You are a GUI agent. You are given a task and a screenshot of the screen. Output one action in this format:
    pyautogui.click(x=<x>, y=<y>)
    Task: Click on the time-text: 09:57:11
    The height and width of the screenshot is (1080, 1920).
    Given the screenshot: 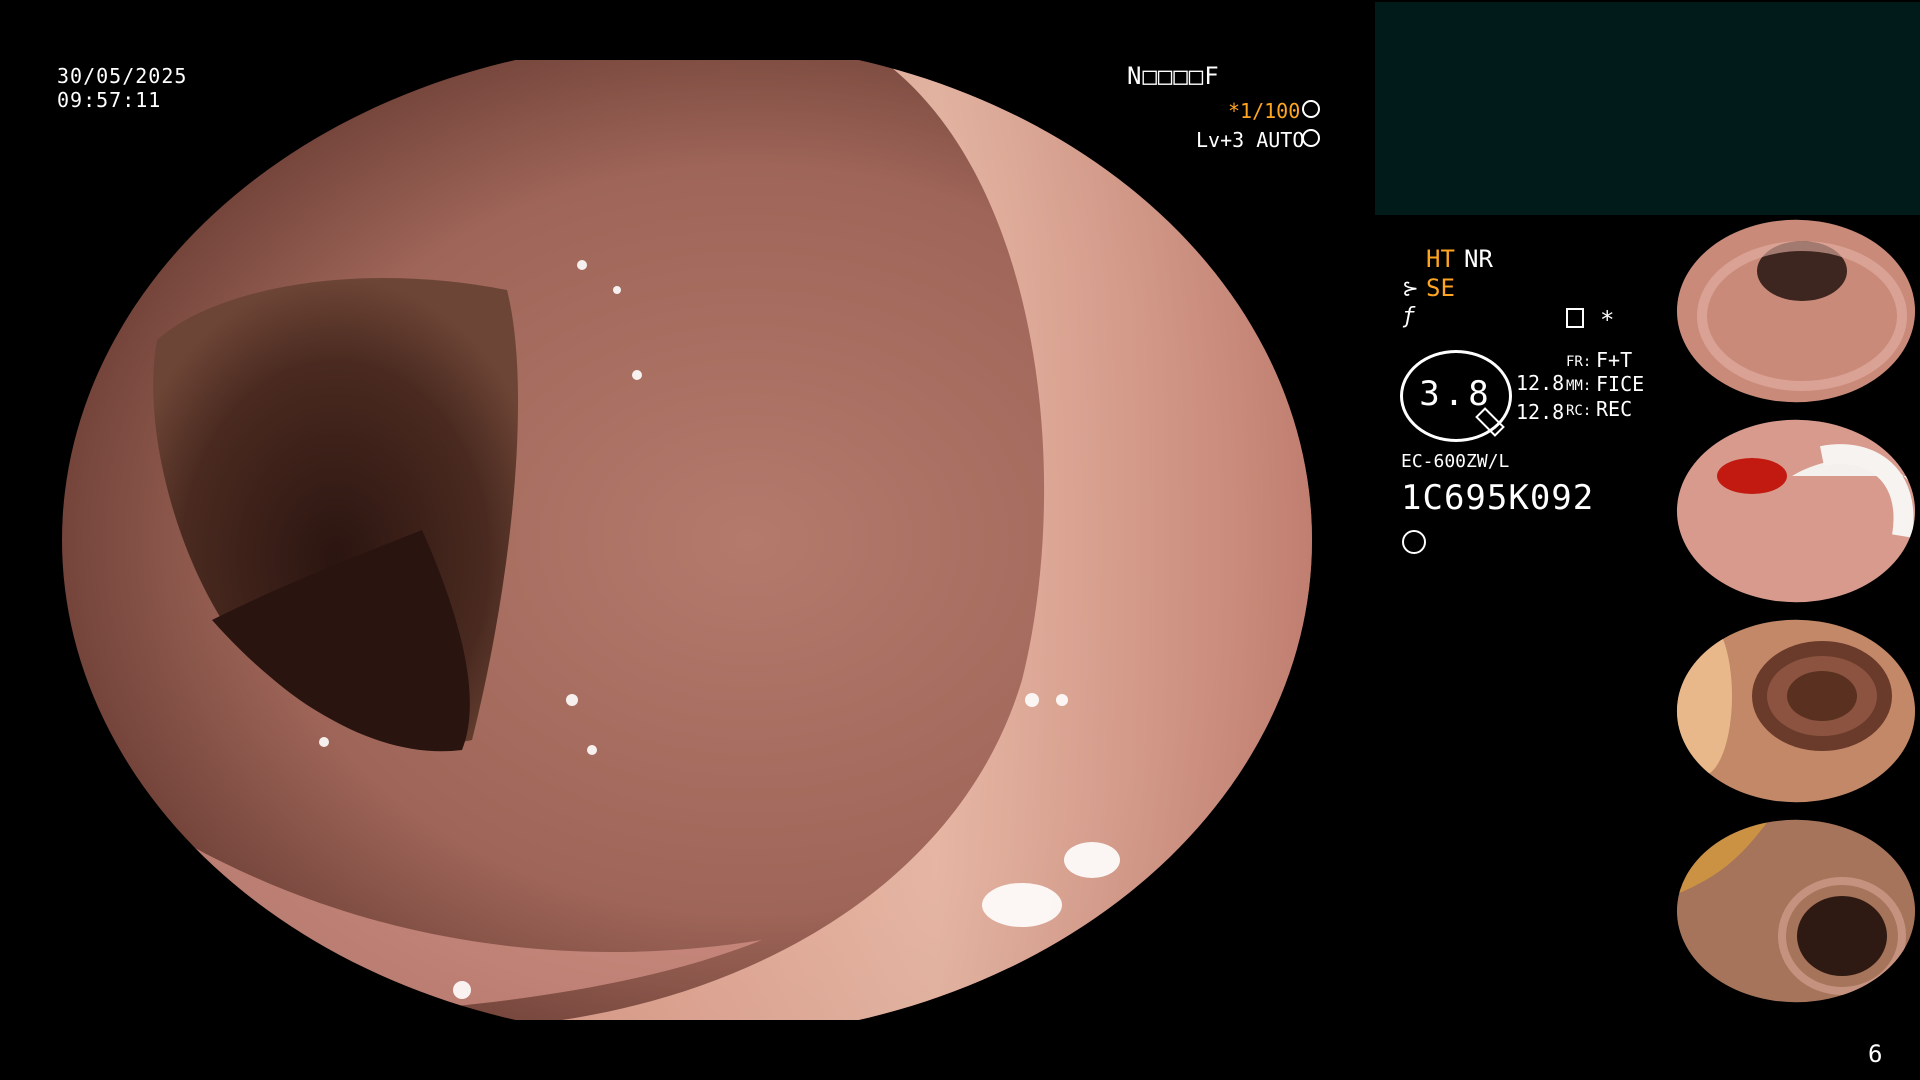 What is the action you would take?
    pyautogui.click(x=109, y=100)
    